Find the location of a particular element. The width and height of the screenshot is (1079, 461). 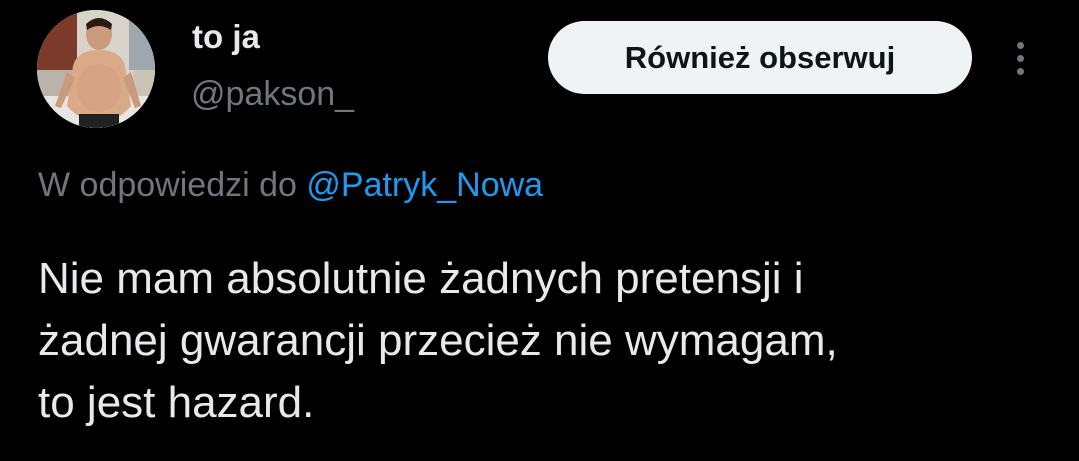

tweet-text-line: żadnej gwarancji przecież nie wymagam, is located at coordinates (438, 340).